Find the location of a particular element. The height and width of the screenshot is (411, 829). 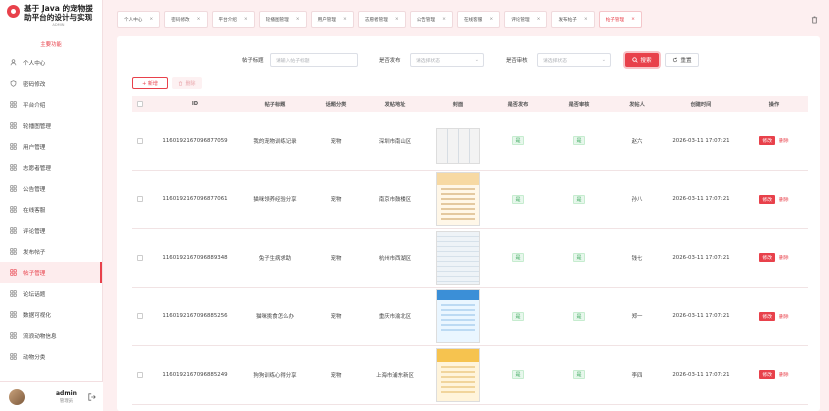

cell-author: 钱七 is located at coordinates (637, 258).